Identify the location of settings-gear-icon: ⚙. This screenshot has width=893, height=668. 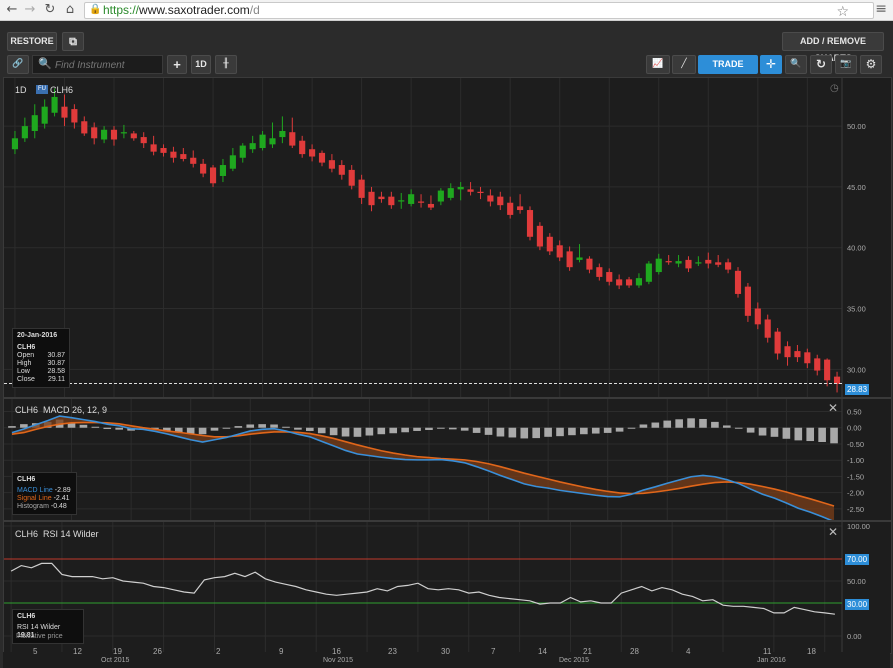
(871, 64).